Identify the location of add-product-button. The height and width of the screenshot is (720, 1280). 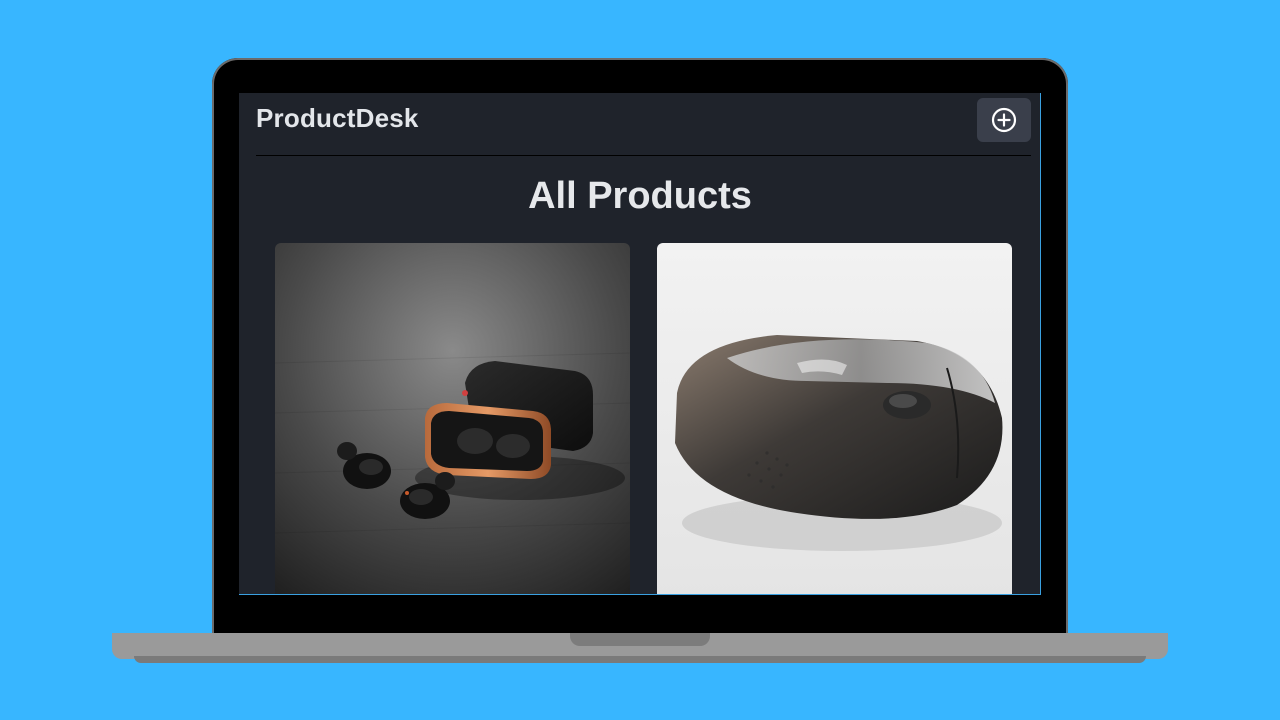
(1004, 120).